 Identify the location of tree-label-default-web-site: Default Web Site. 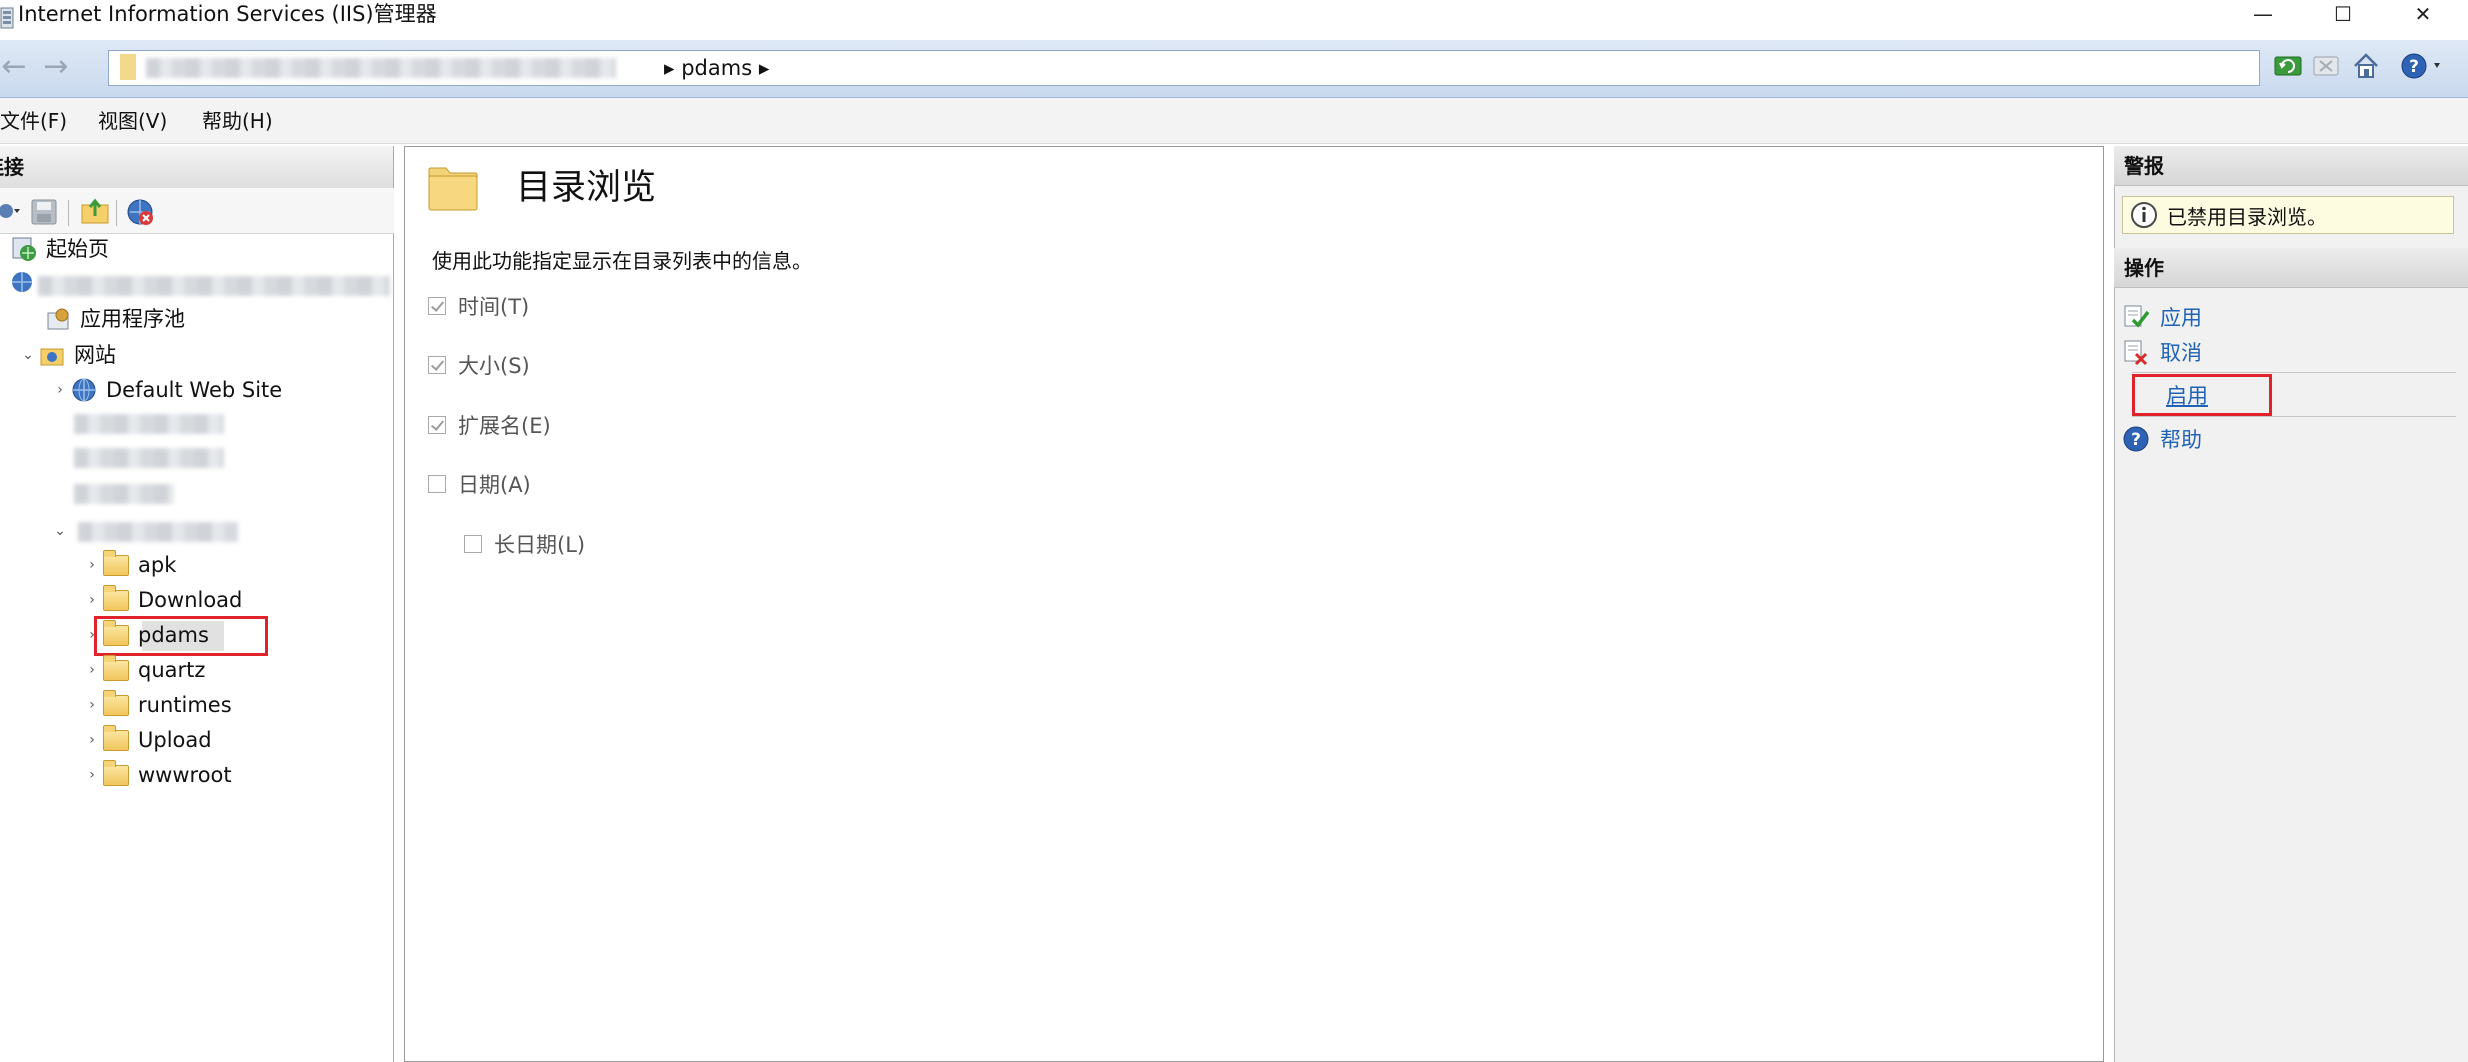
(194, 390).